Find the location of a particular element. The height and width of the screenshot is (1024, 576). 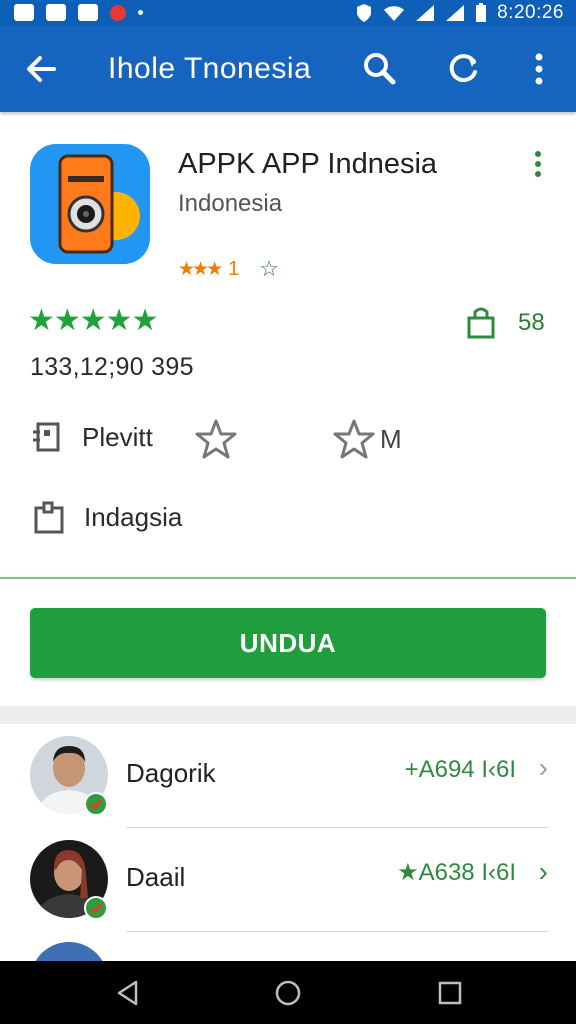

system-status-icons: 8:20:26 is located at coordinates (459, 13).